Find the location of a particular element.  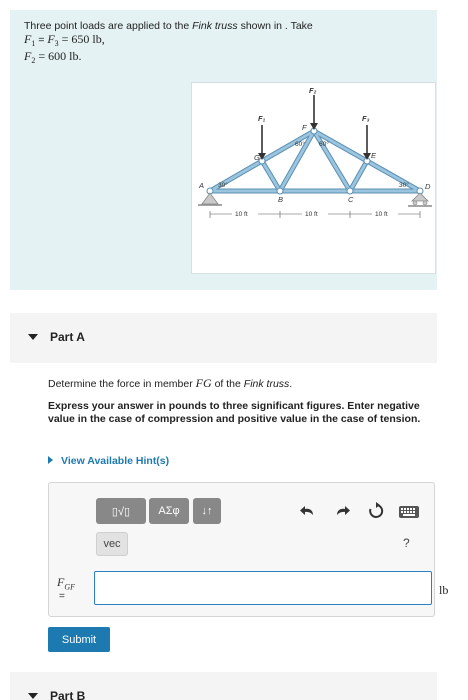

truss-members-fill is located at coordinates (315, 161).